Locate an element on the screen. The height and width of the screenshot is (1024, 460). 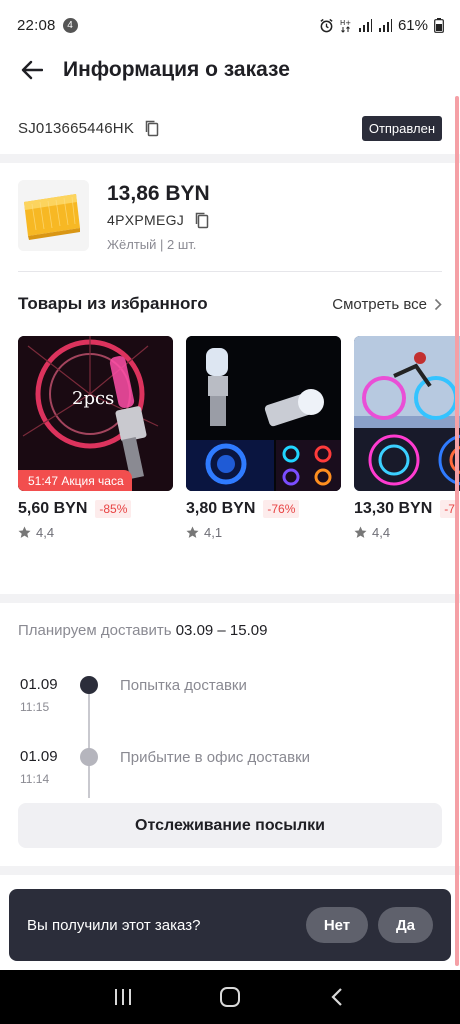
see-all-link: Смотреть все is located at coordinates (387, 304).